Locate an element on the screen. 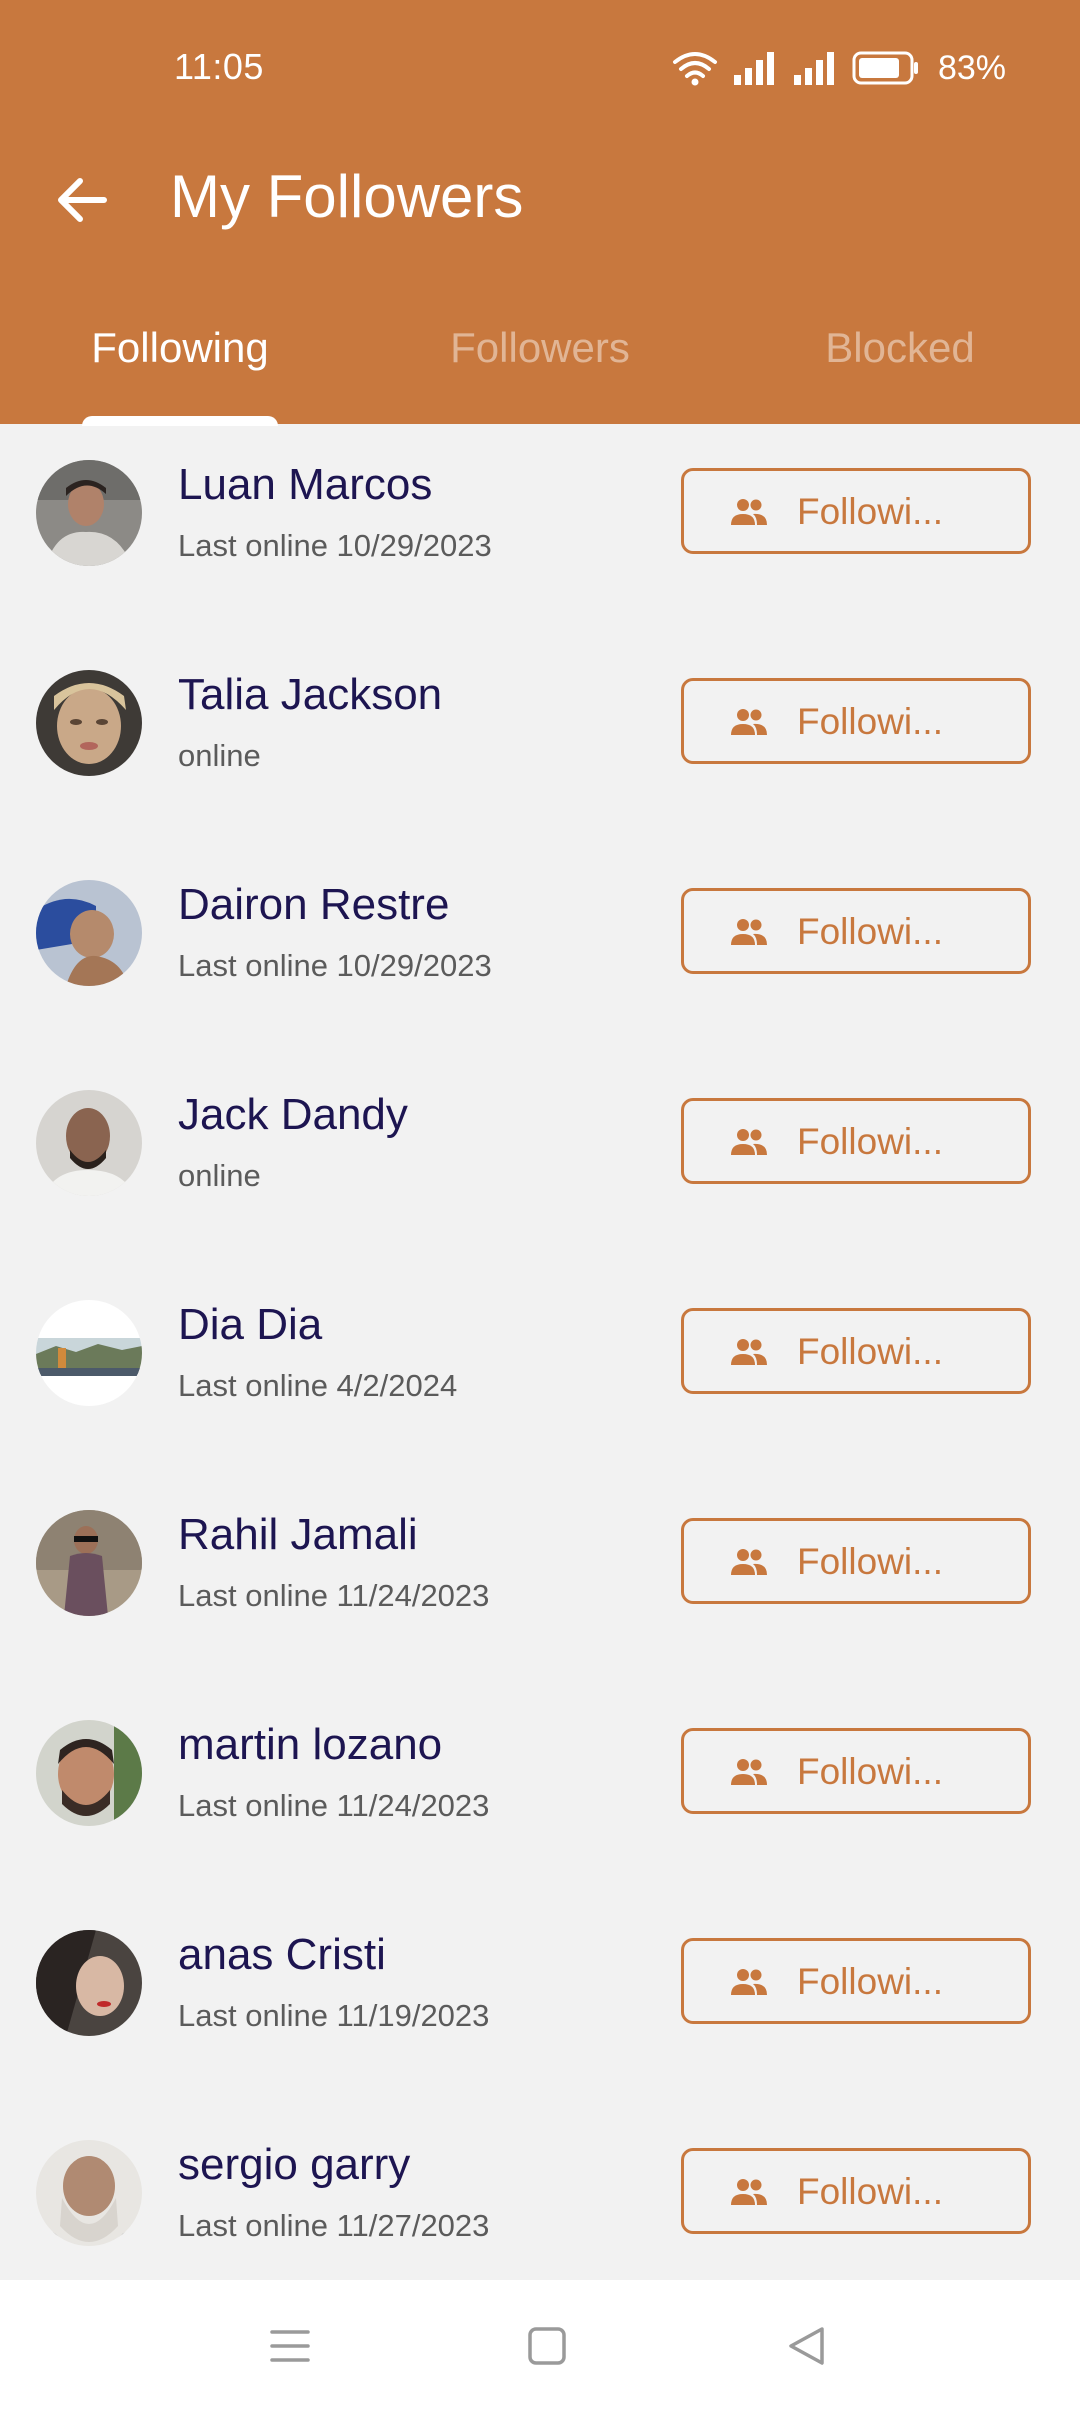 This screenshot has height=2412, width=1080. back-button is located at coordinates (82, 200).